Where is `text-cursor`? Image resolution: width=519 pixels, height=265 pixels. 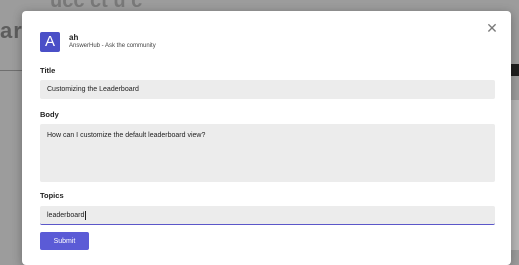 text-cursor is located at coordinates (86, 215).